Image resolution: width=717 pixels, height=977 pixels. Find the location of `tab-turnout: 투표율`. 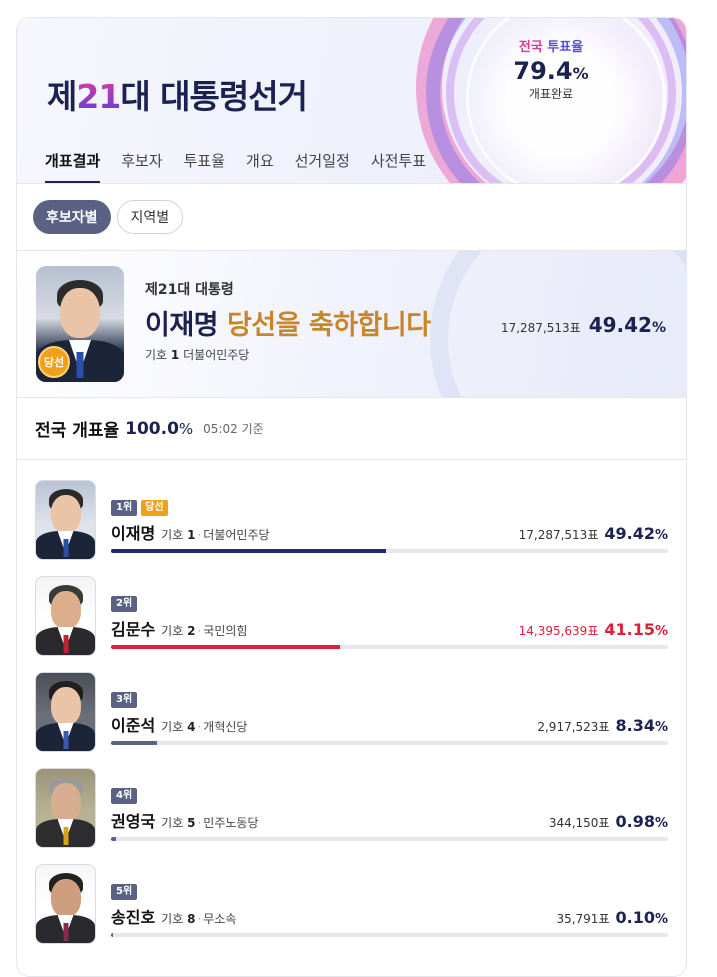

tab-turnout: 투표율 is located at coordinates (204, 166).